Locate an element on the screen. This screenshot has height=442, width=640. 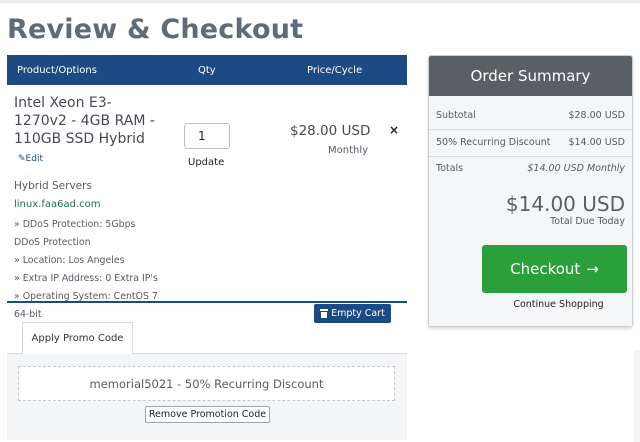
applied-promo-code: memorial5021 - 50% Recurring Discount is located at coordinates (206, 383).